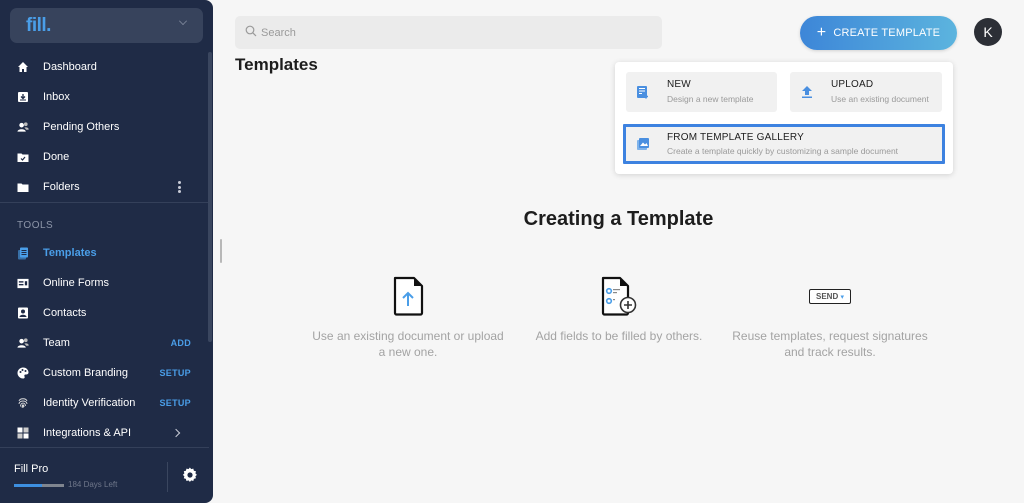 The height and width of the screenshot is (503, 1024). Describe the element at coordinates (23, 253) in the screenshot. I see `templates-icon` at that location.